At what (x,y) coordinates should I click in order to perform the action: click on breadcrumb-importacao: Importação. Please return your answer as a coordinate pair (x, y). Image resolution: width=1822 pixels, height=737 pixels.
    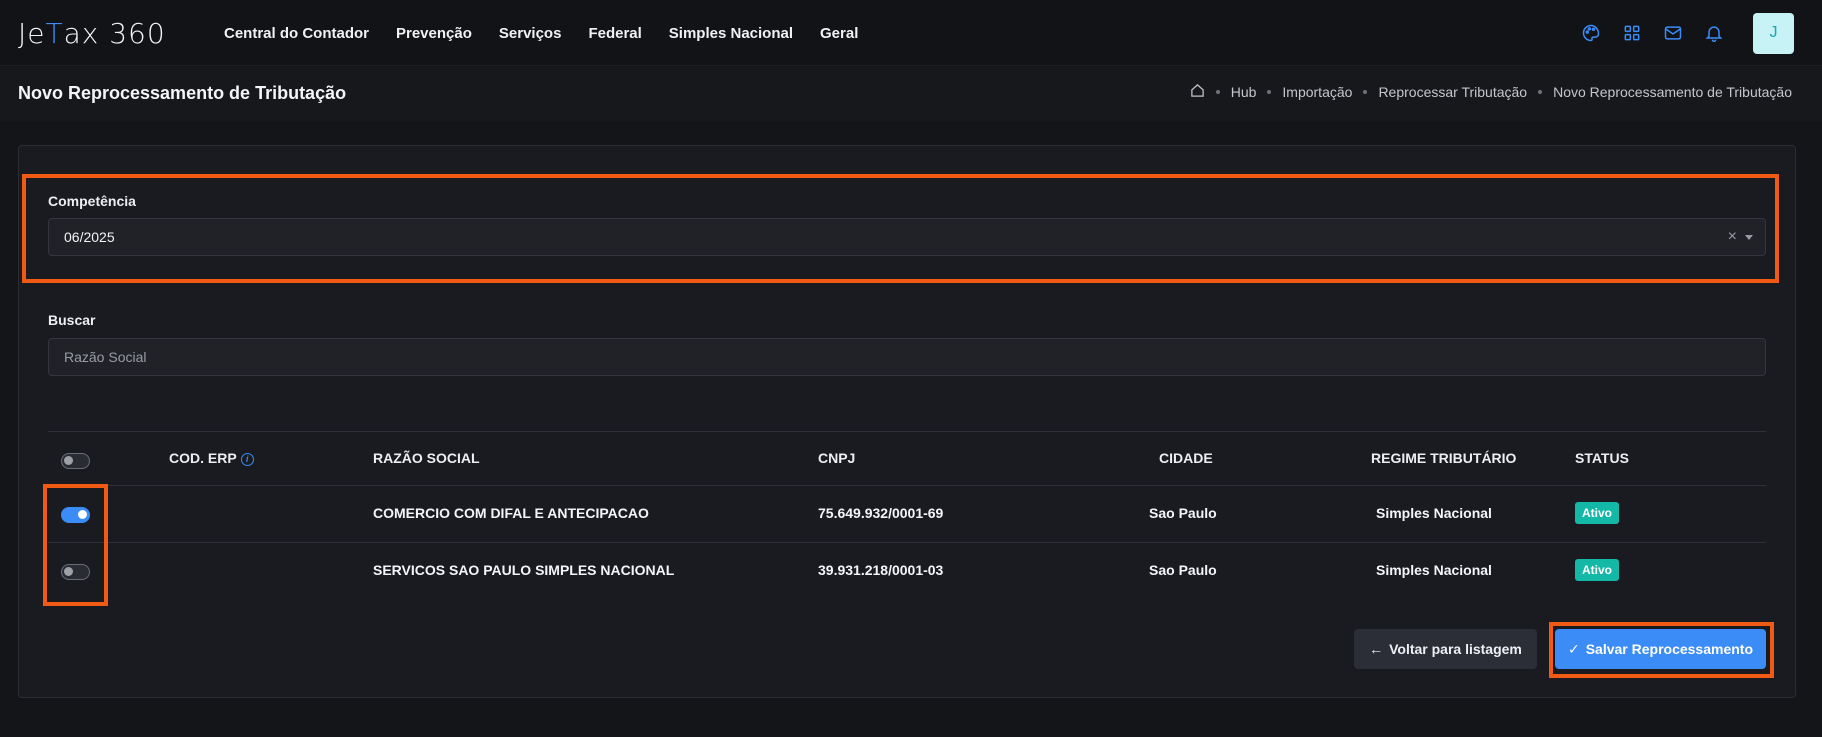
    Looking at the image, I should click on (1317, 92).